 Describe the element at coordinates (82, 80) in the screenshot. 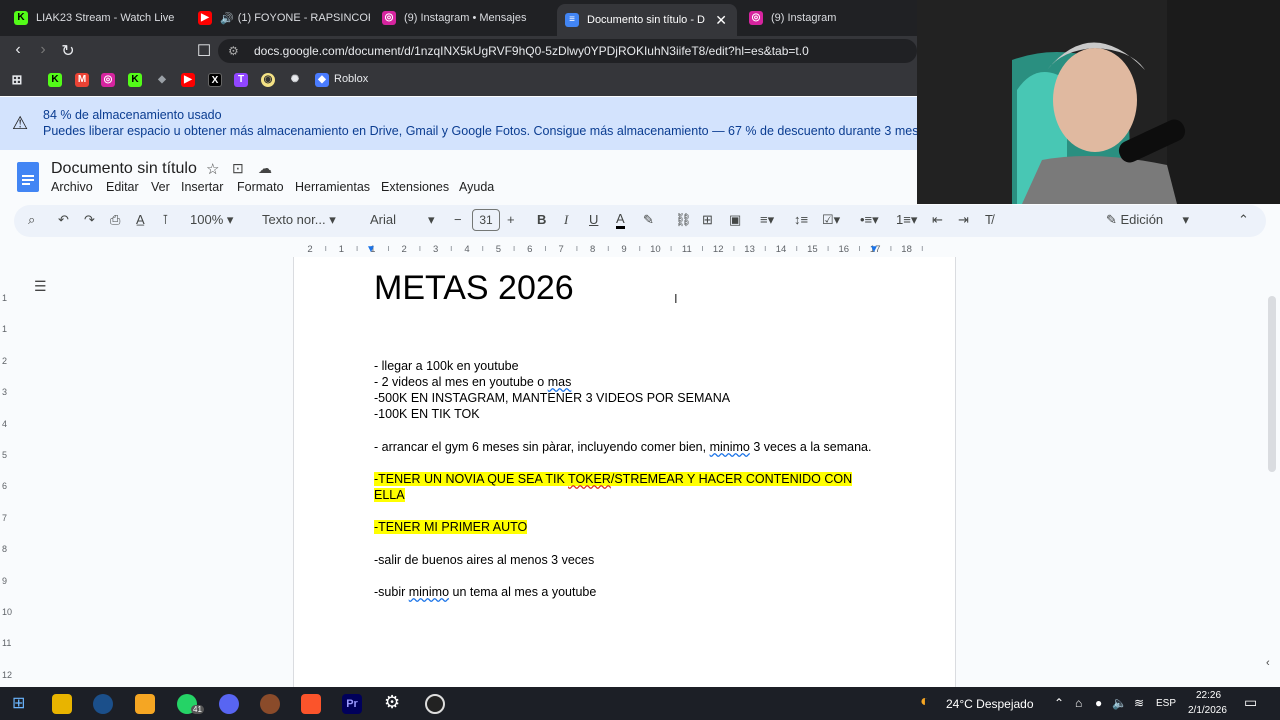

I see `gmail-icon: M` at that location.